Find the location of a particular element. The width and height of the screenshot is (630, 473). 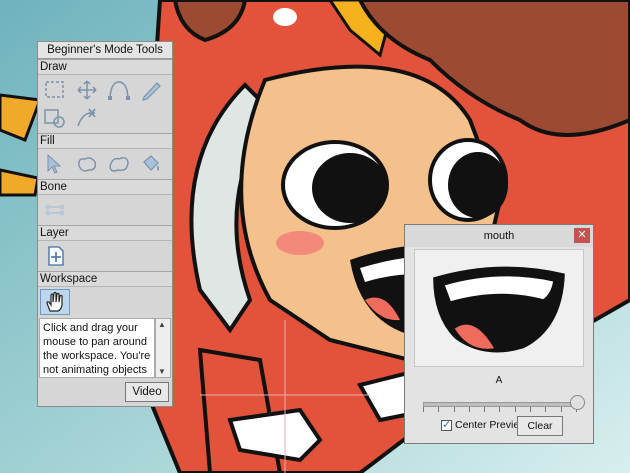

slider-knob is located at coordinates (577, 402).